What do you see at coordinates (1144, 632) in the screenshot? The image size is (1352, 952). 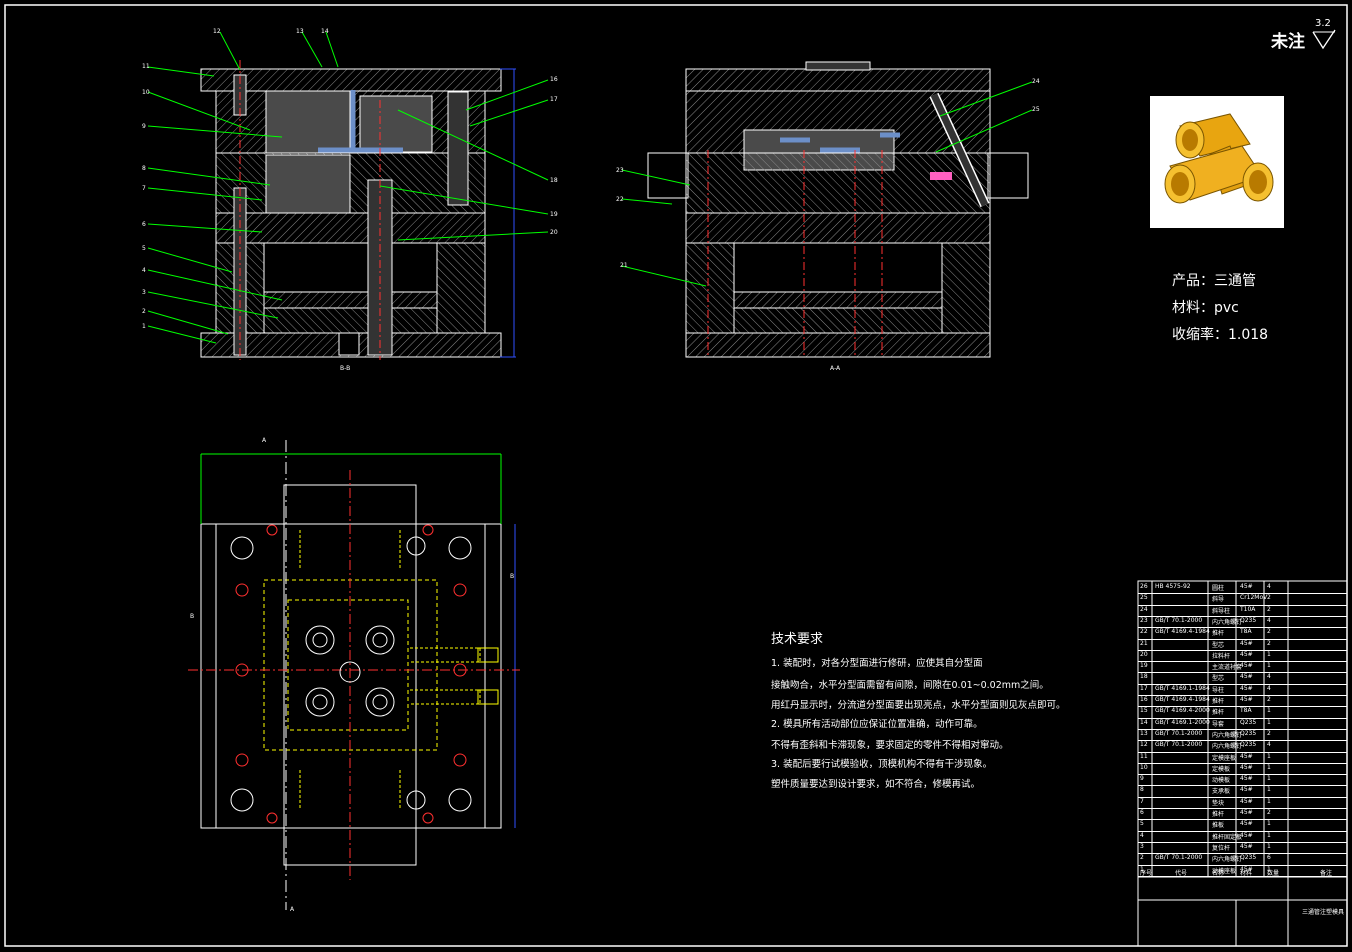 I see `bom-cell-no: 22` at bounding box center [1144, 632].